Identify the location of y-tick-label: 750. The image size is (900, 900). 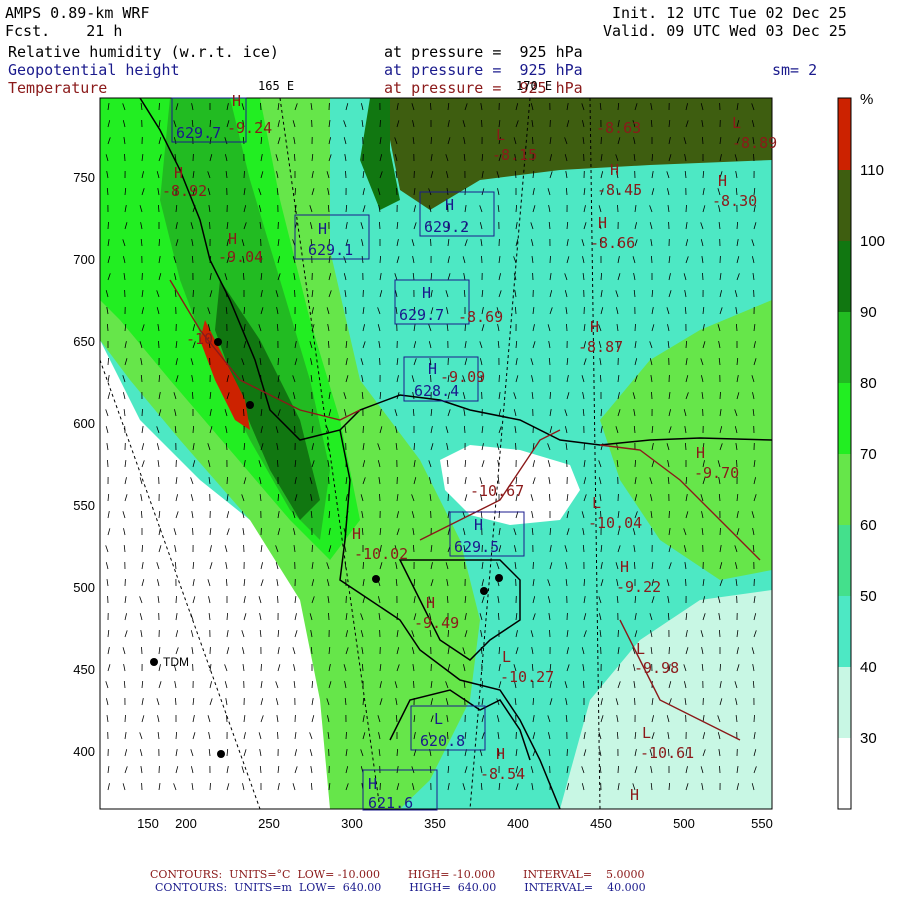
(84, 177).